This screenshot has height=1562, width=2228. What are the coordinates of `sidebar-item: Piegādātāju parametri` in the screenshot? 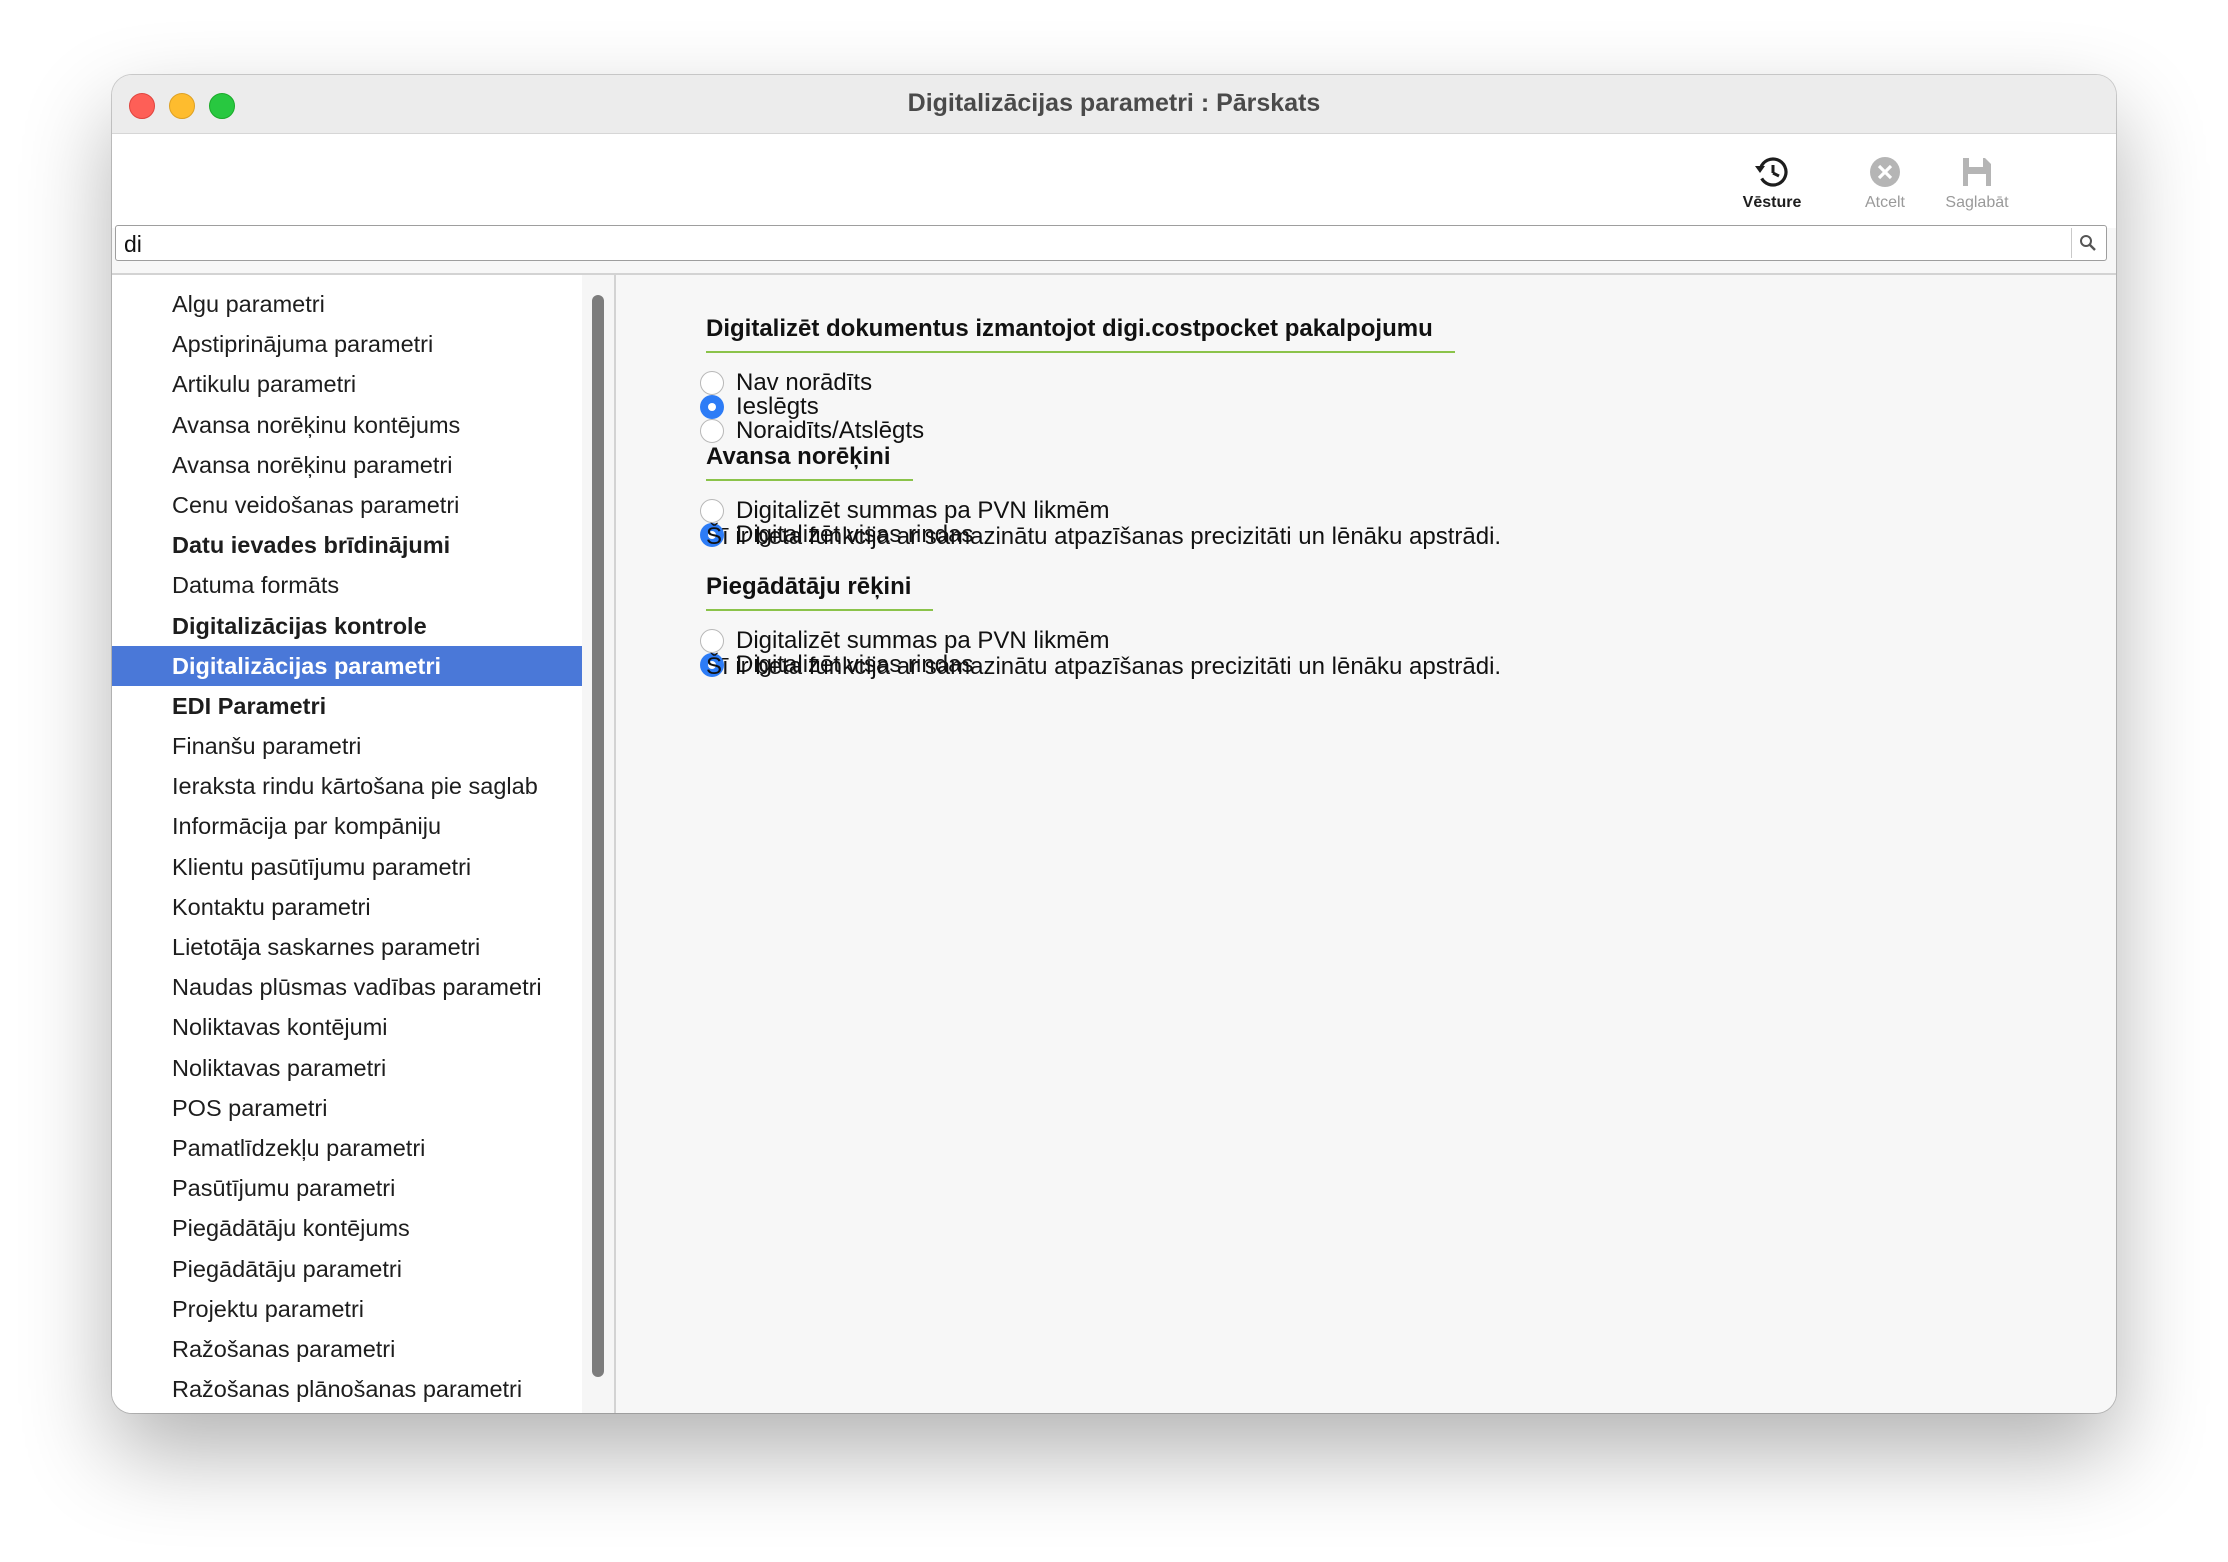 It's located at (347, 1269).